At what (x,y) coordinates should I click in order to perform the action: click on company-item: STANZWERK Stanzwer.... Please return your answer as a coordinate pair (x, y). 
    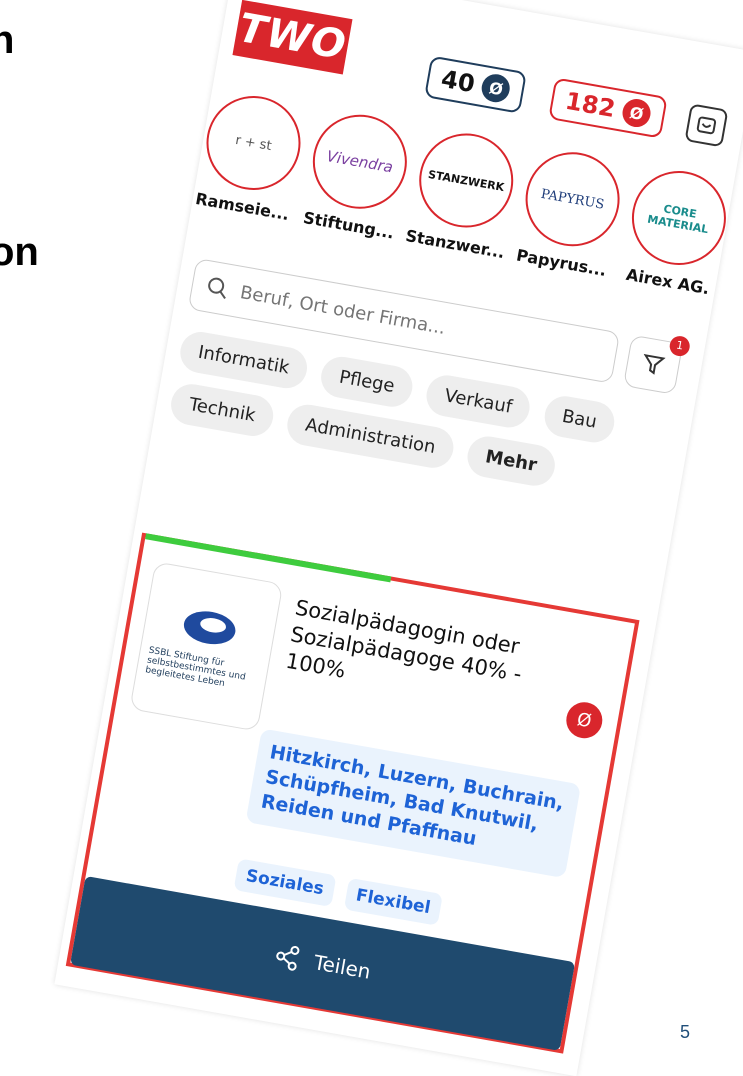
    Looking at the image, I should click on (463, 194).